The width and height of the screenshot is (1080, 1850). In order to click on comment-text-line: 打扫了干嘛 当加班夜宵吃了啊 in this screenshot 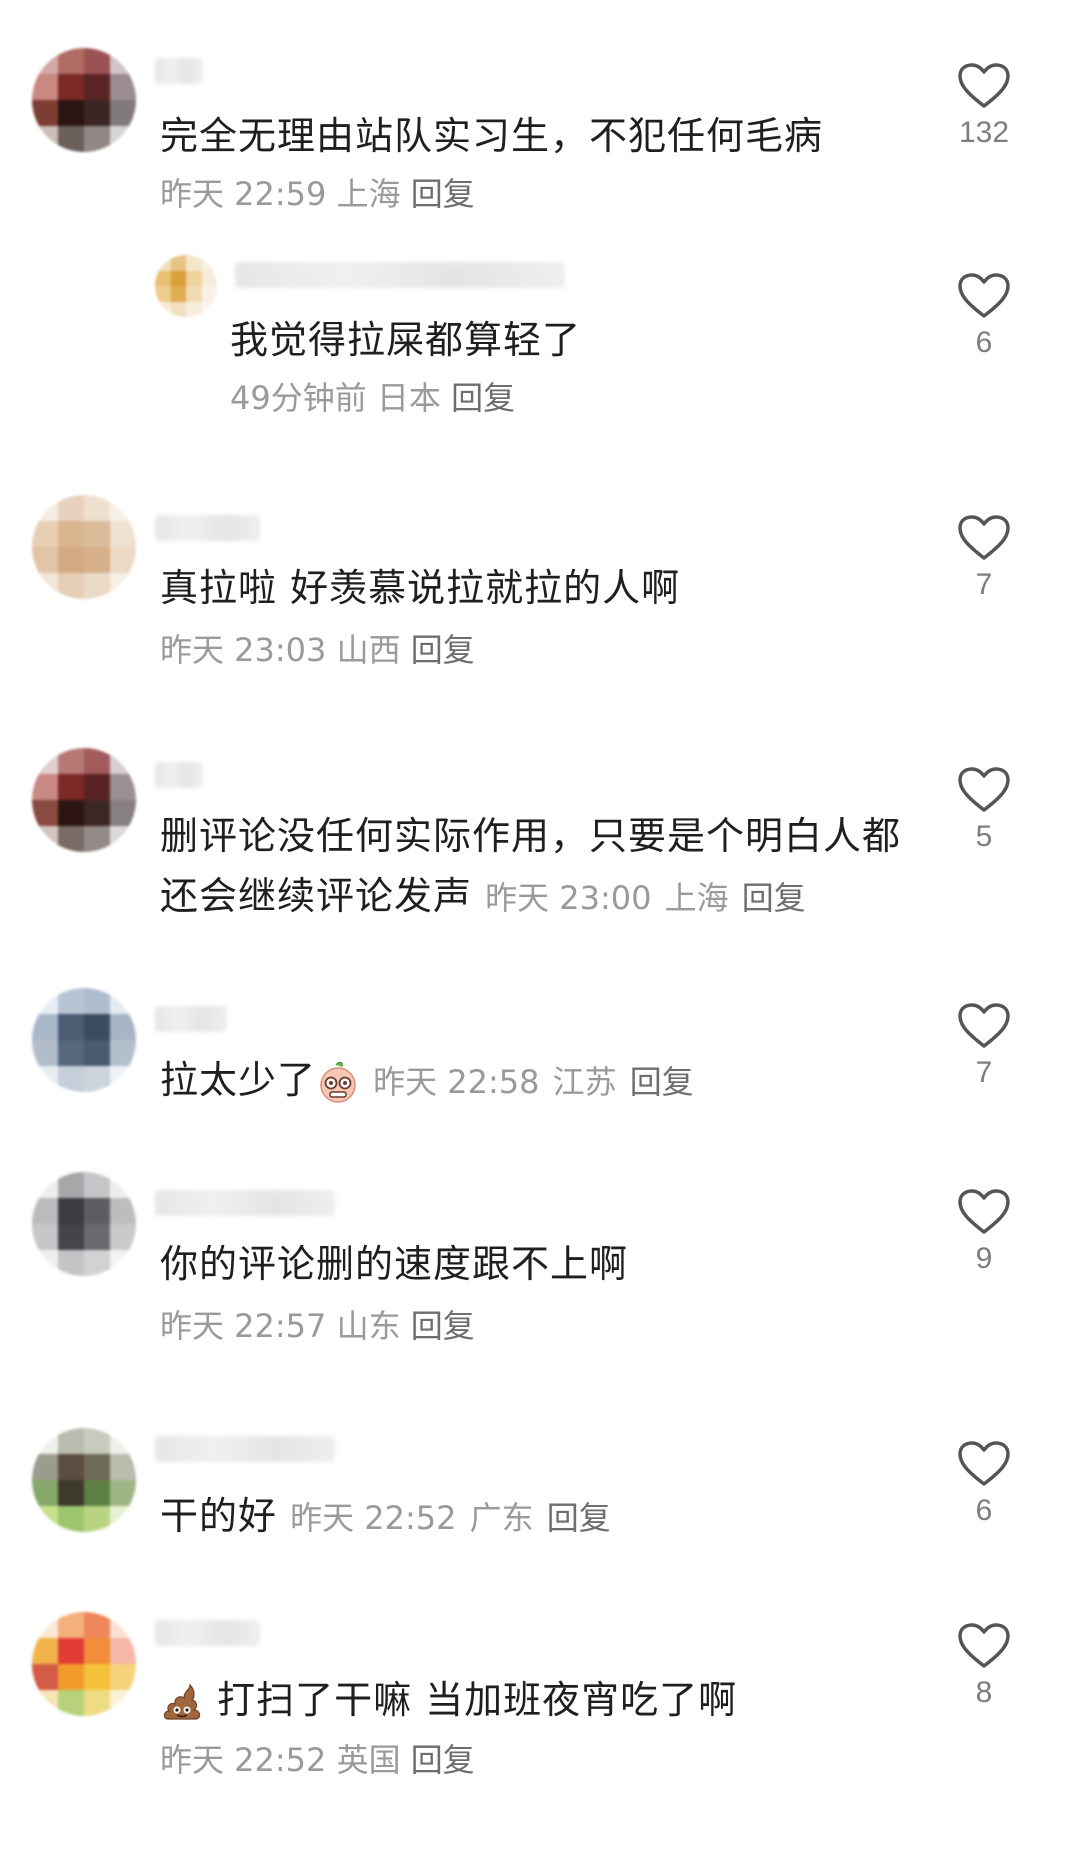, I will do `click(448, 1700)`.